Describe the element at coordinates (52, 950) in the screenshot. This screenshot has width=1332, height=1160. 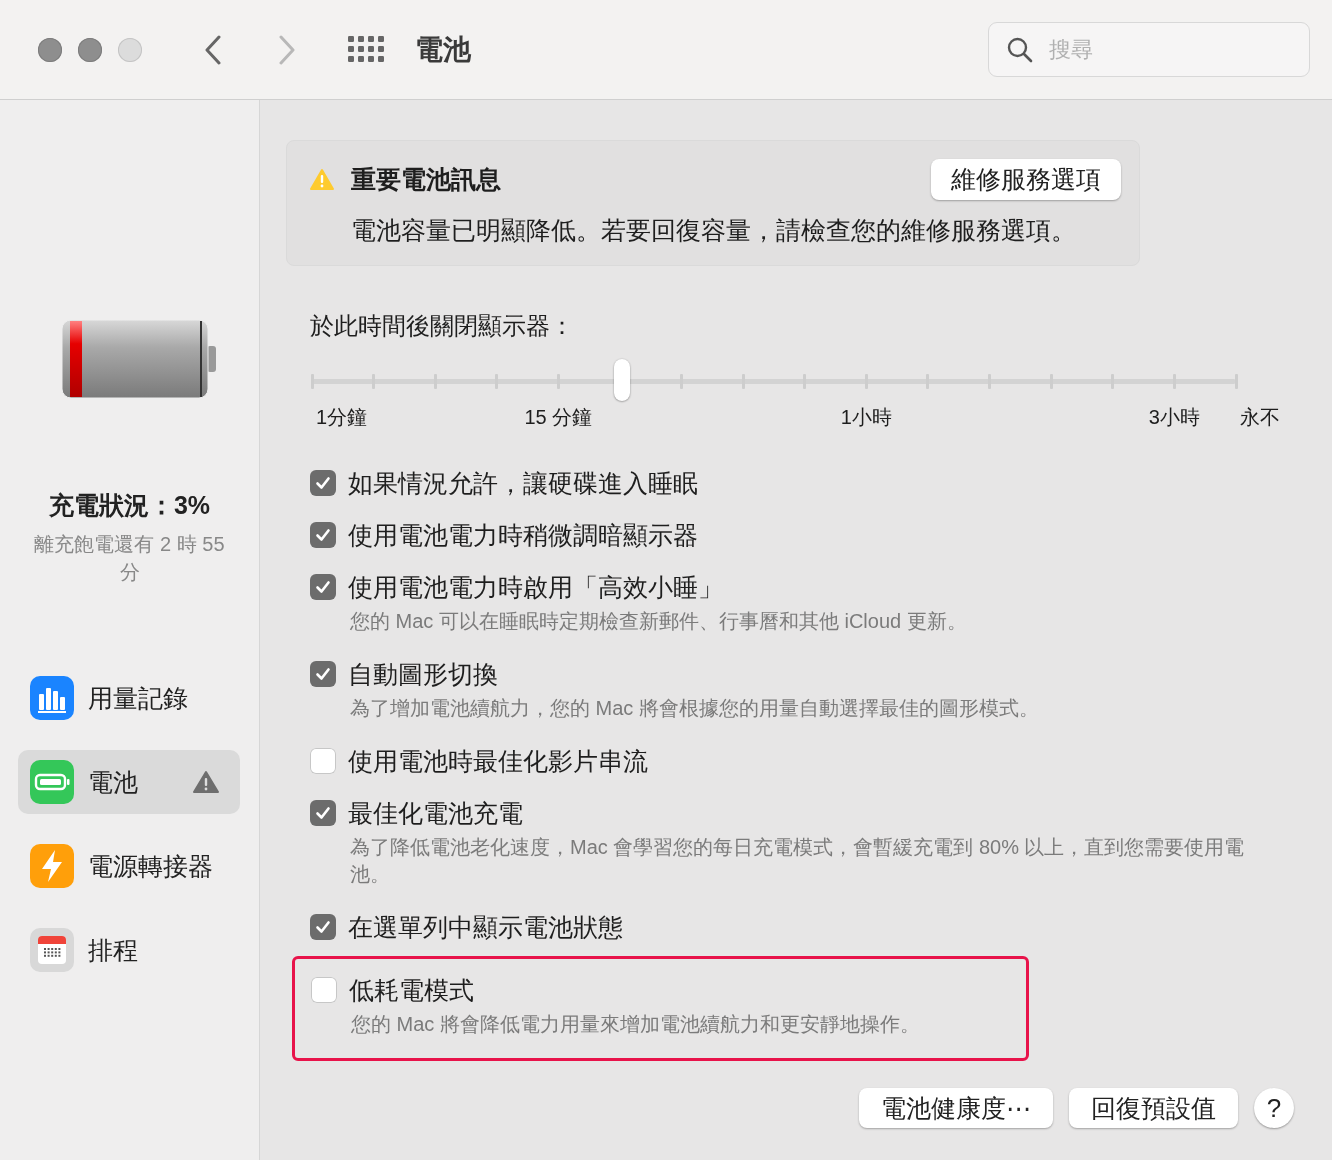
I see `calendar-icon` at that location.